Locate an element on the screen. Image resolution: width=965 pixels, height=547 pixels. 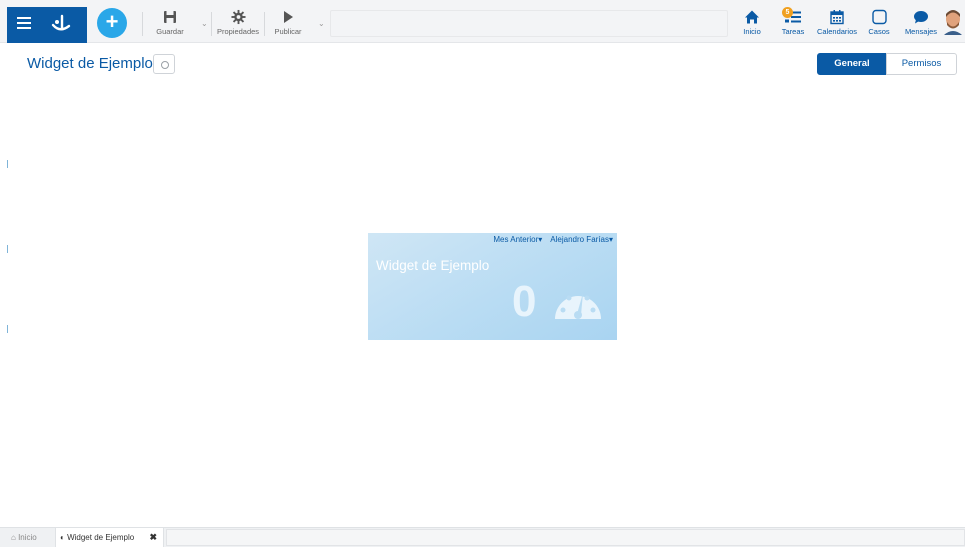
publish-label: Publicar is located at coordinates (288, 31).